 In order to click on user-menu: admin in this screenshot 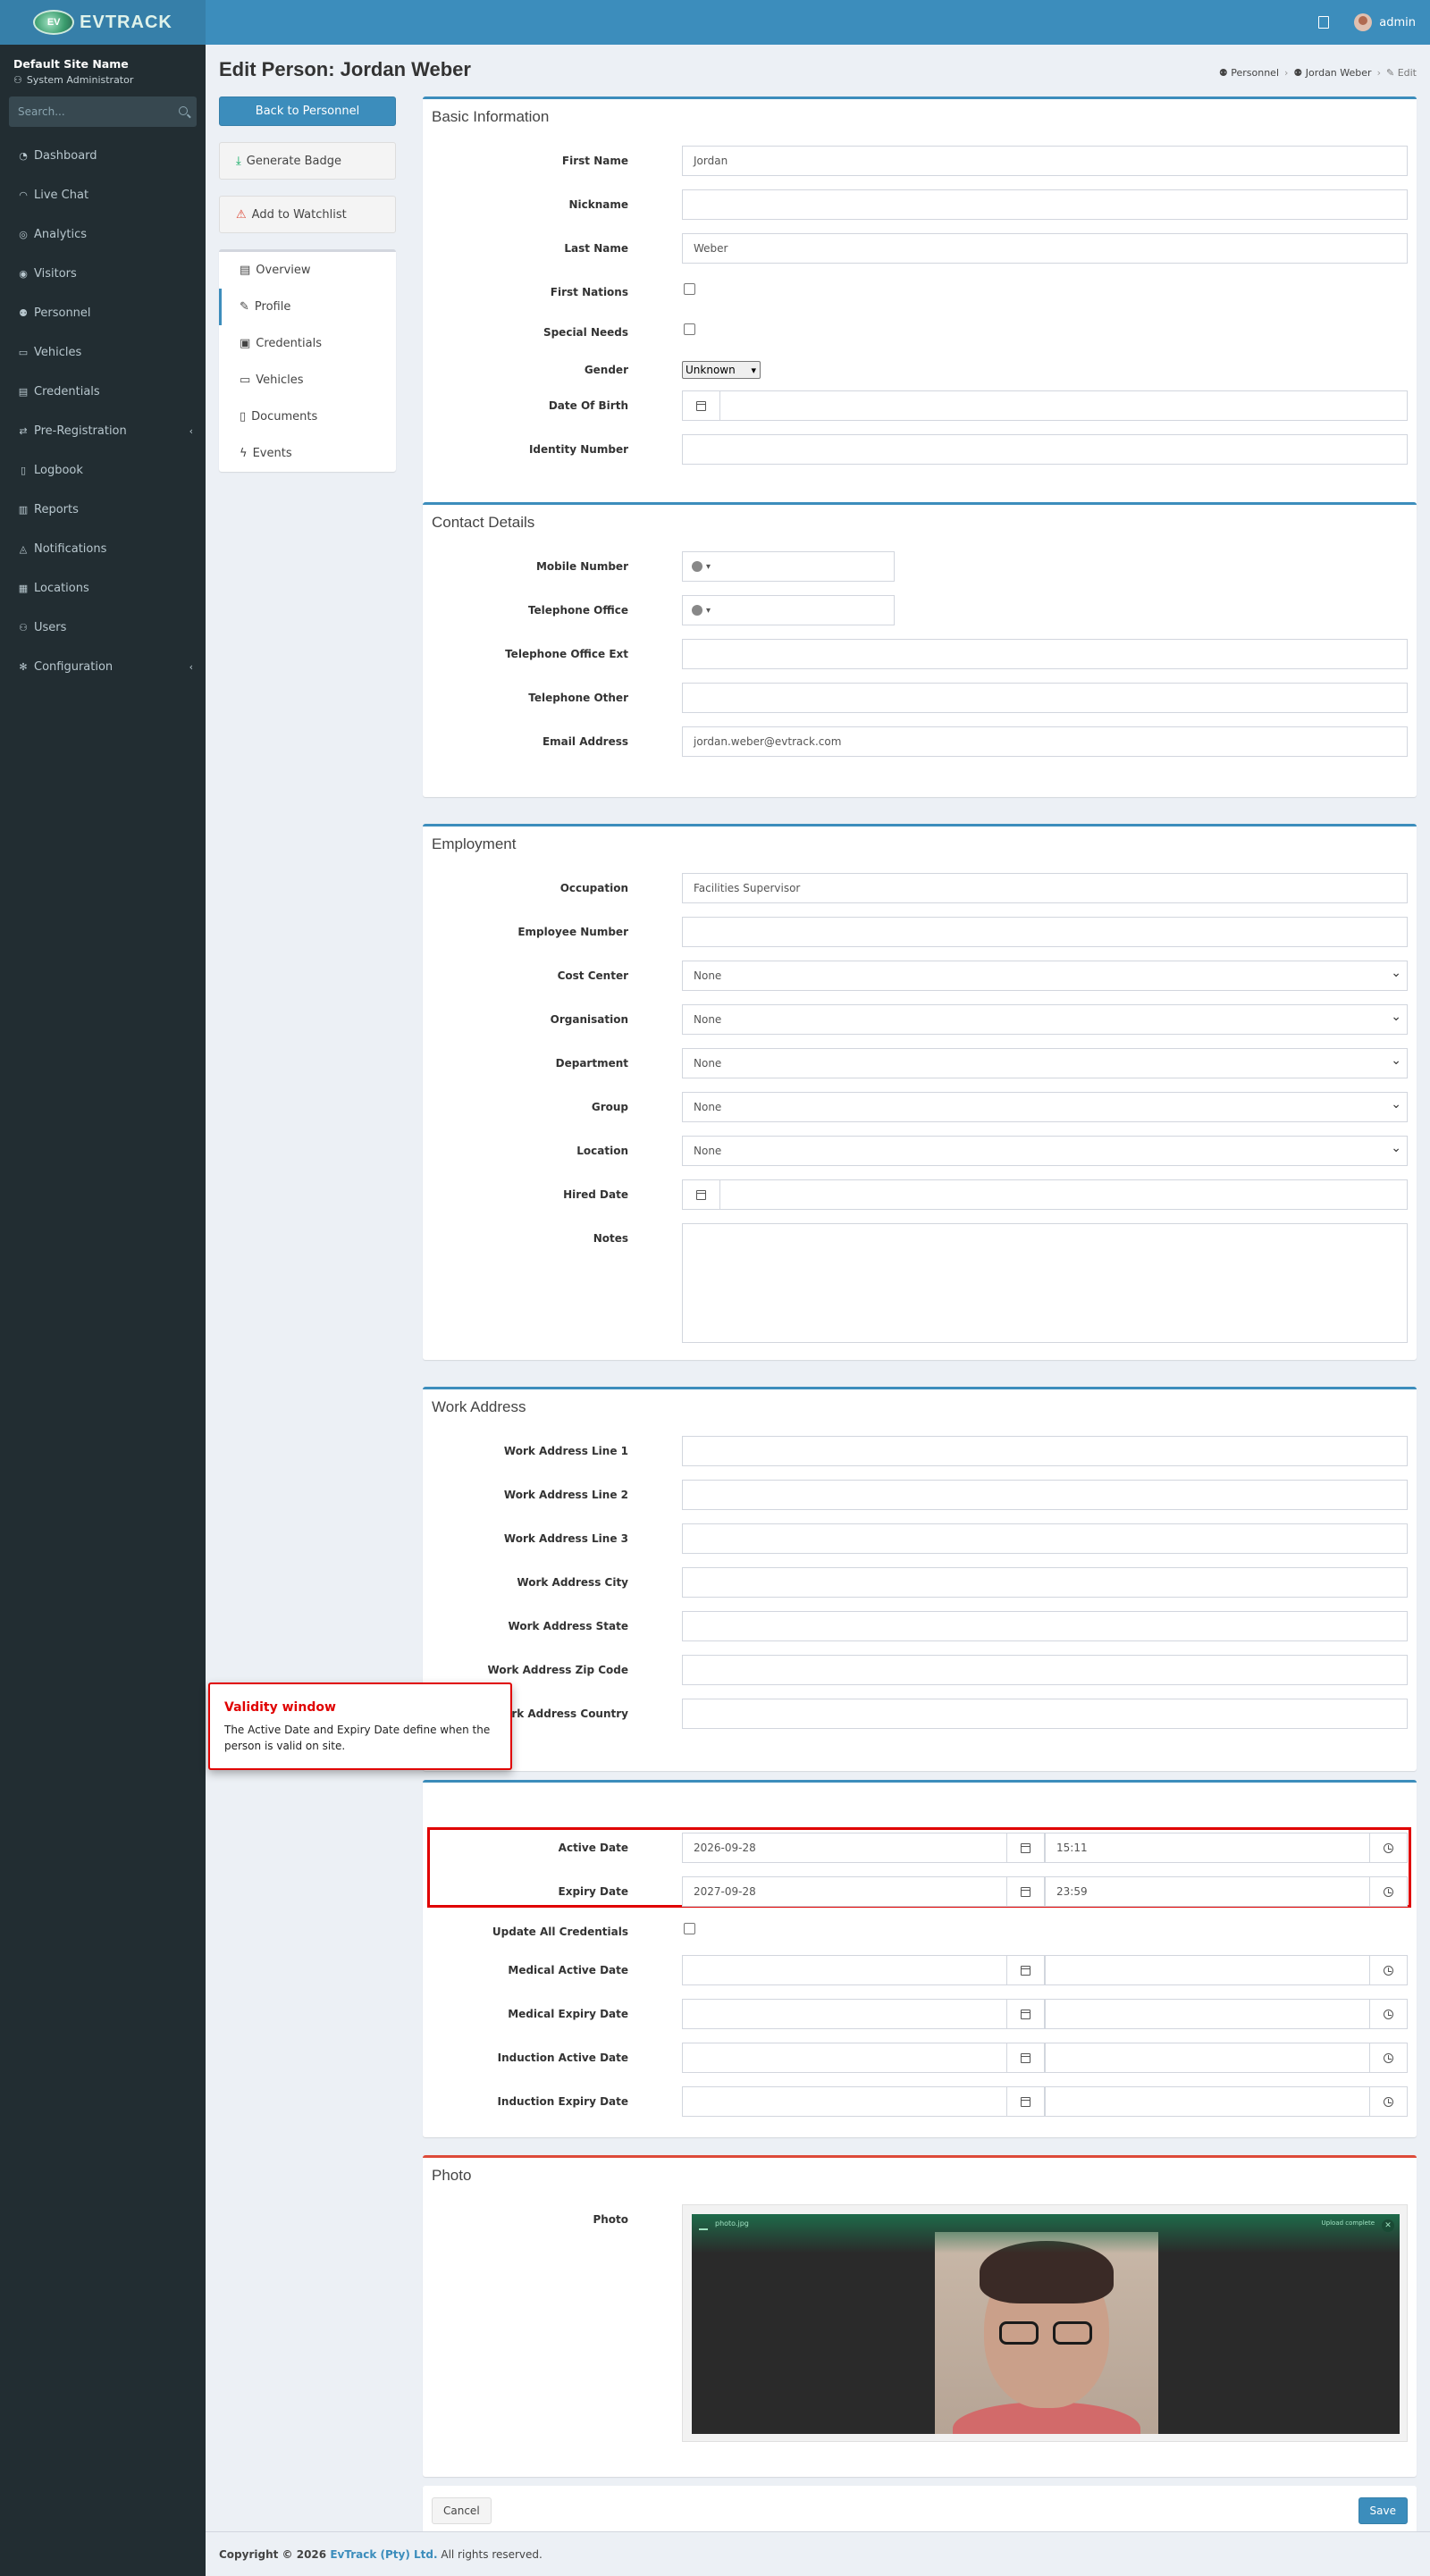, I will do `click(1385, 22)`.